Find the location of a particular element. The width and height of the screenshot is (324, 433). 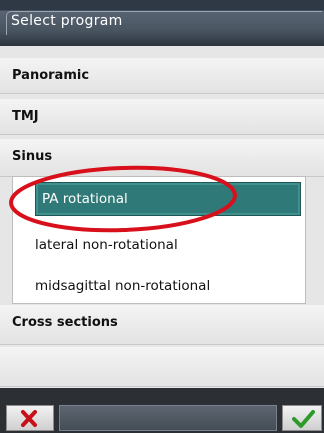

category-panoramic: Panoramic is located at coordinates (162, 76).